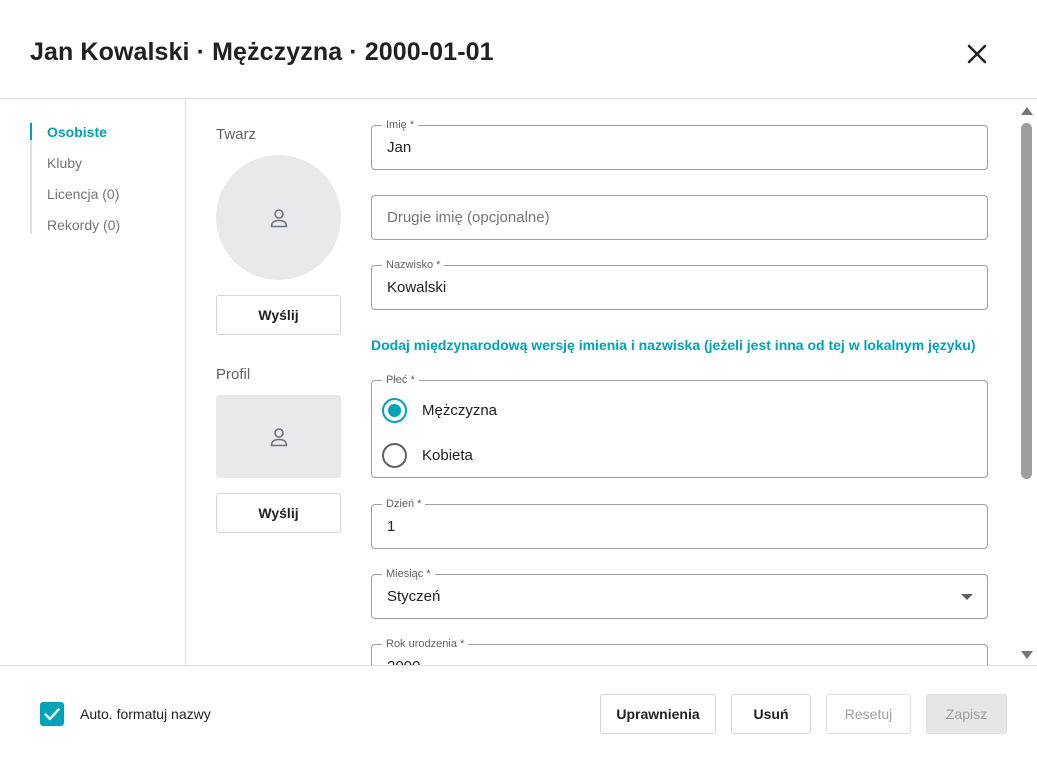  Describe the element at coordinates (31, 131) in the screenshot. I see `nav-active-indicator` at that location.